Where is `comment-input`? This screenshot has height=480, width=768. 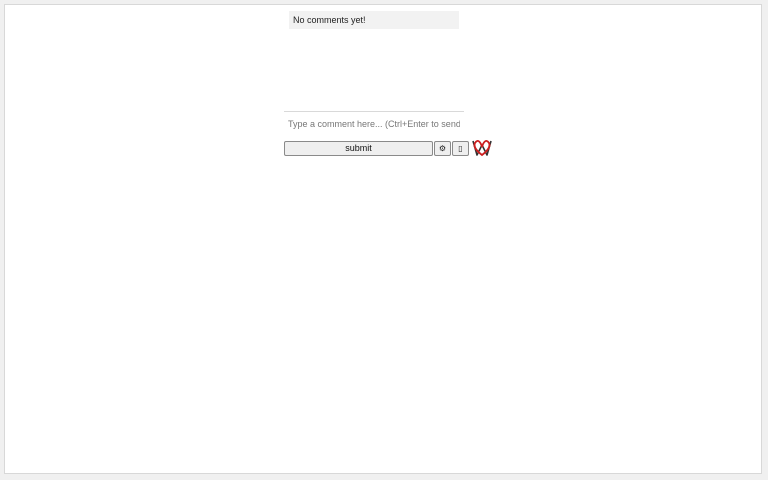
comment-input is located at coordinates (374, 121).